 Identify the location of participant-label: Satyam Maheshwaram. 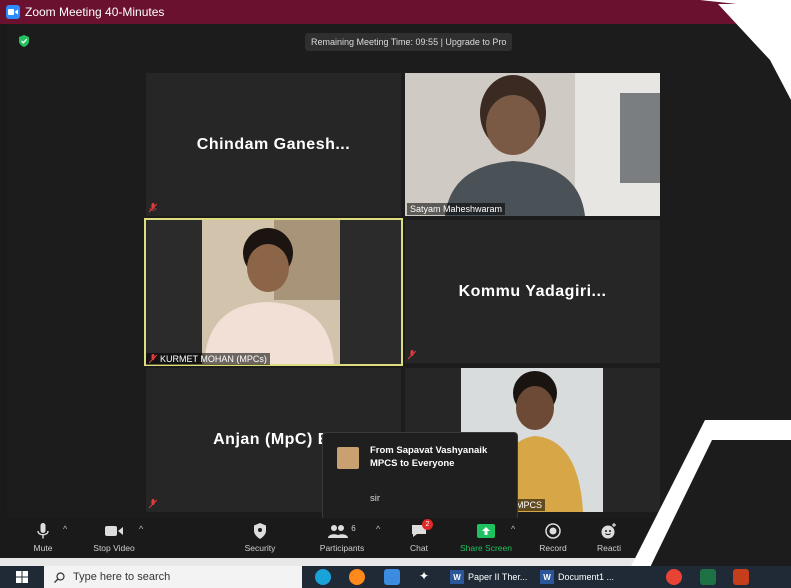
(456, 209).